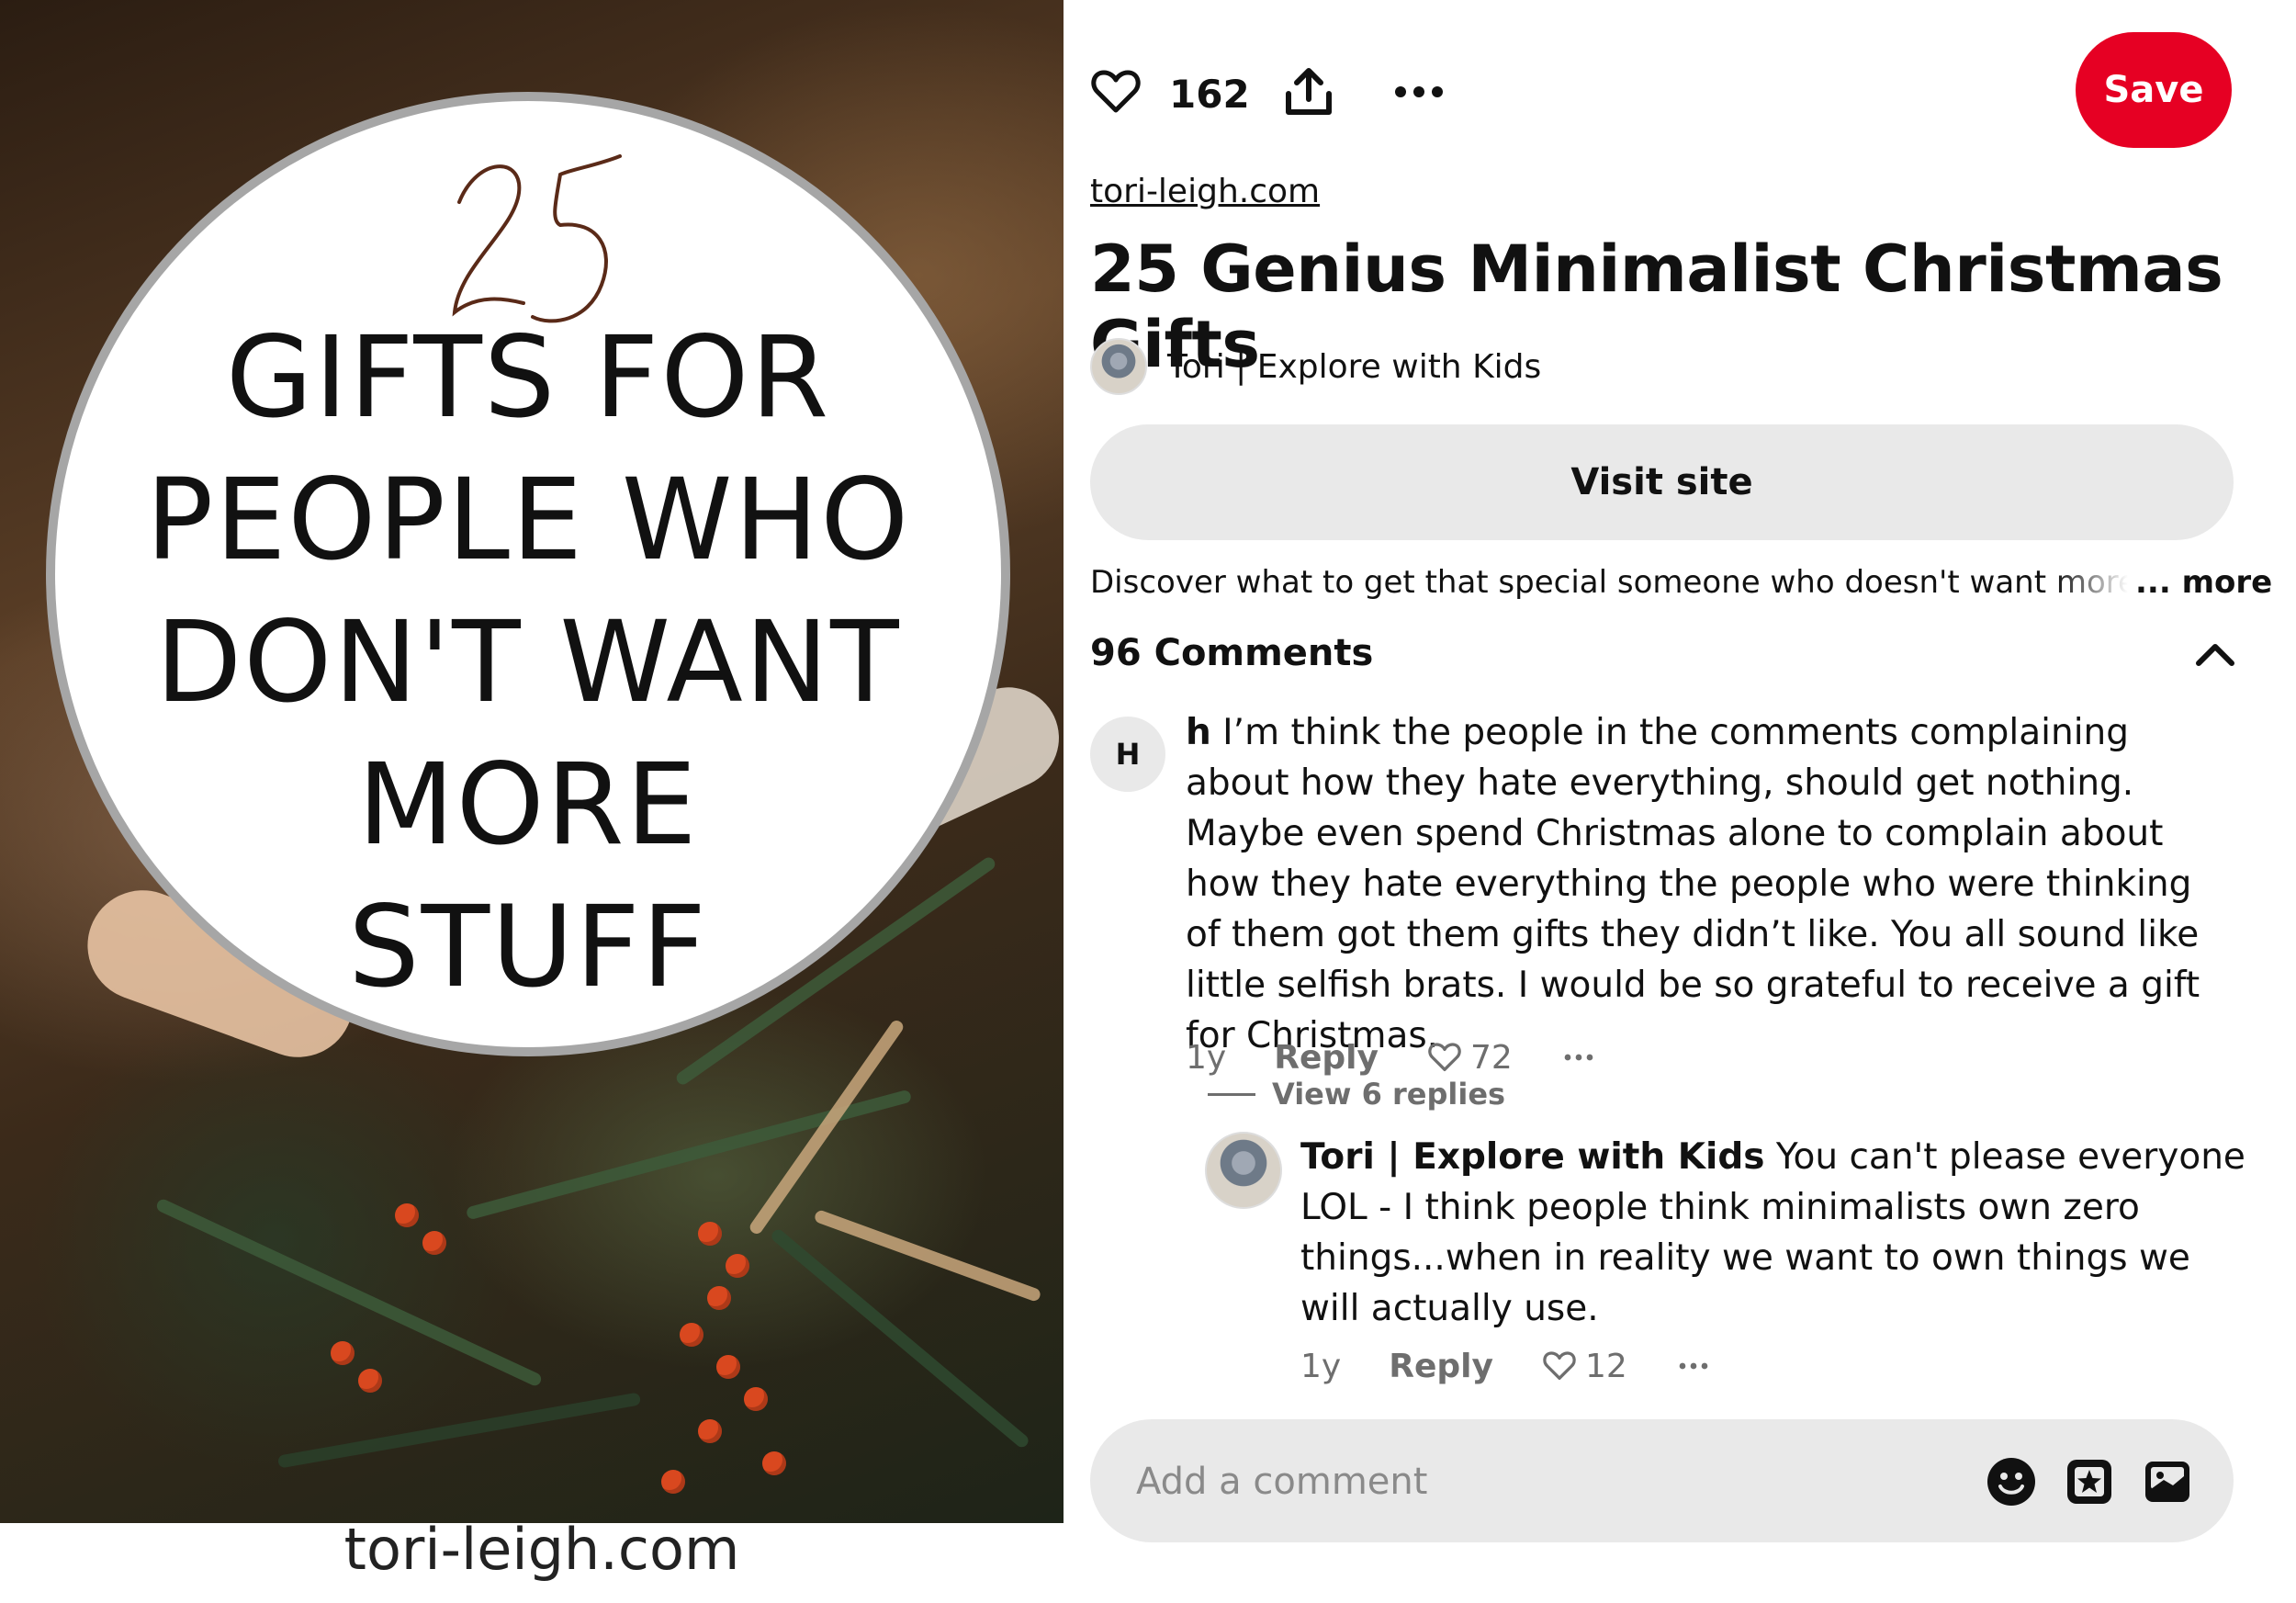 The image size is (2296, 1603). Describe the element at coordinates (1127, 754) in the screenshot. I see `avatar: H` at that location.